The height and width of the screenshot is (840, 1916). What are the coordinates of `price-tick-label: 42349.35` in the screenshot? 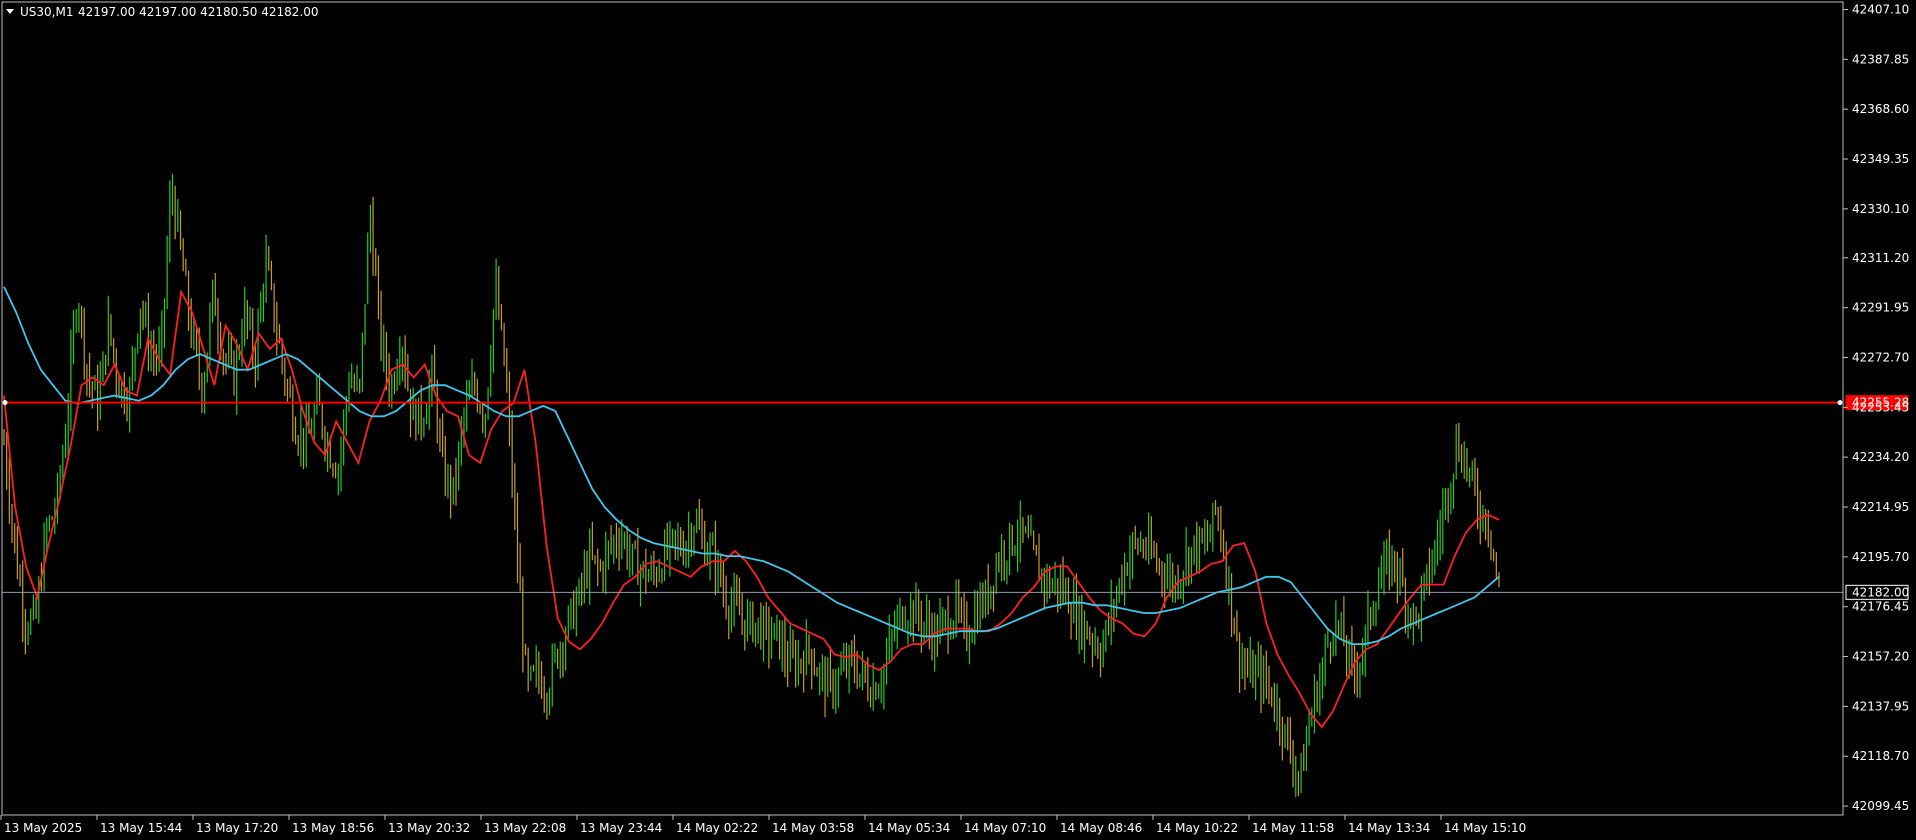 It's located at (1880, 159).